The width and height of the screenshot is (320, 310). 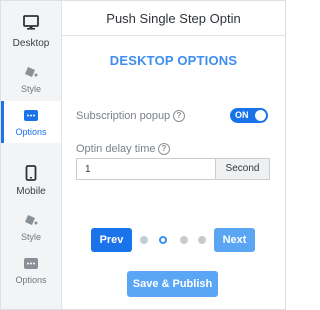 What do you see at coordinates (31, 22) in the screenshot?
I see `monitor-icon` at bounding box center [31, 22].